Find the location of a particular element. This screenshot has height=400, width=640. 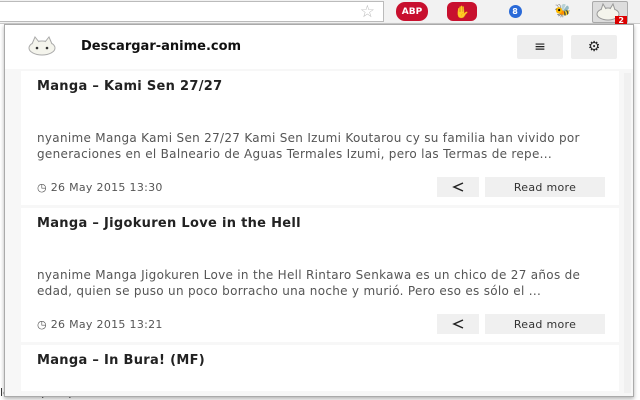

settings-button: ⚙ is located at coordinates (594, 47).